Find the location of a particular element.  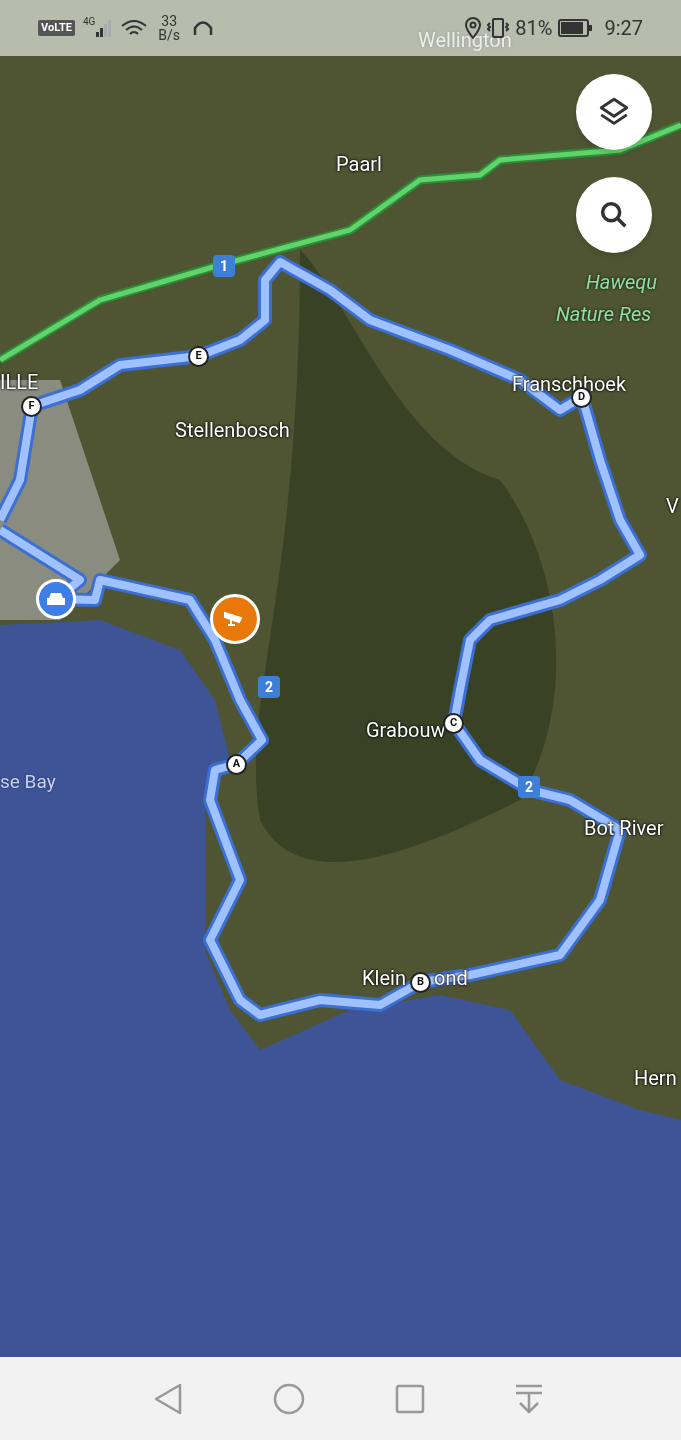

place-label: Grabouw is located at coordinates (406, 730).